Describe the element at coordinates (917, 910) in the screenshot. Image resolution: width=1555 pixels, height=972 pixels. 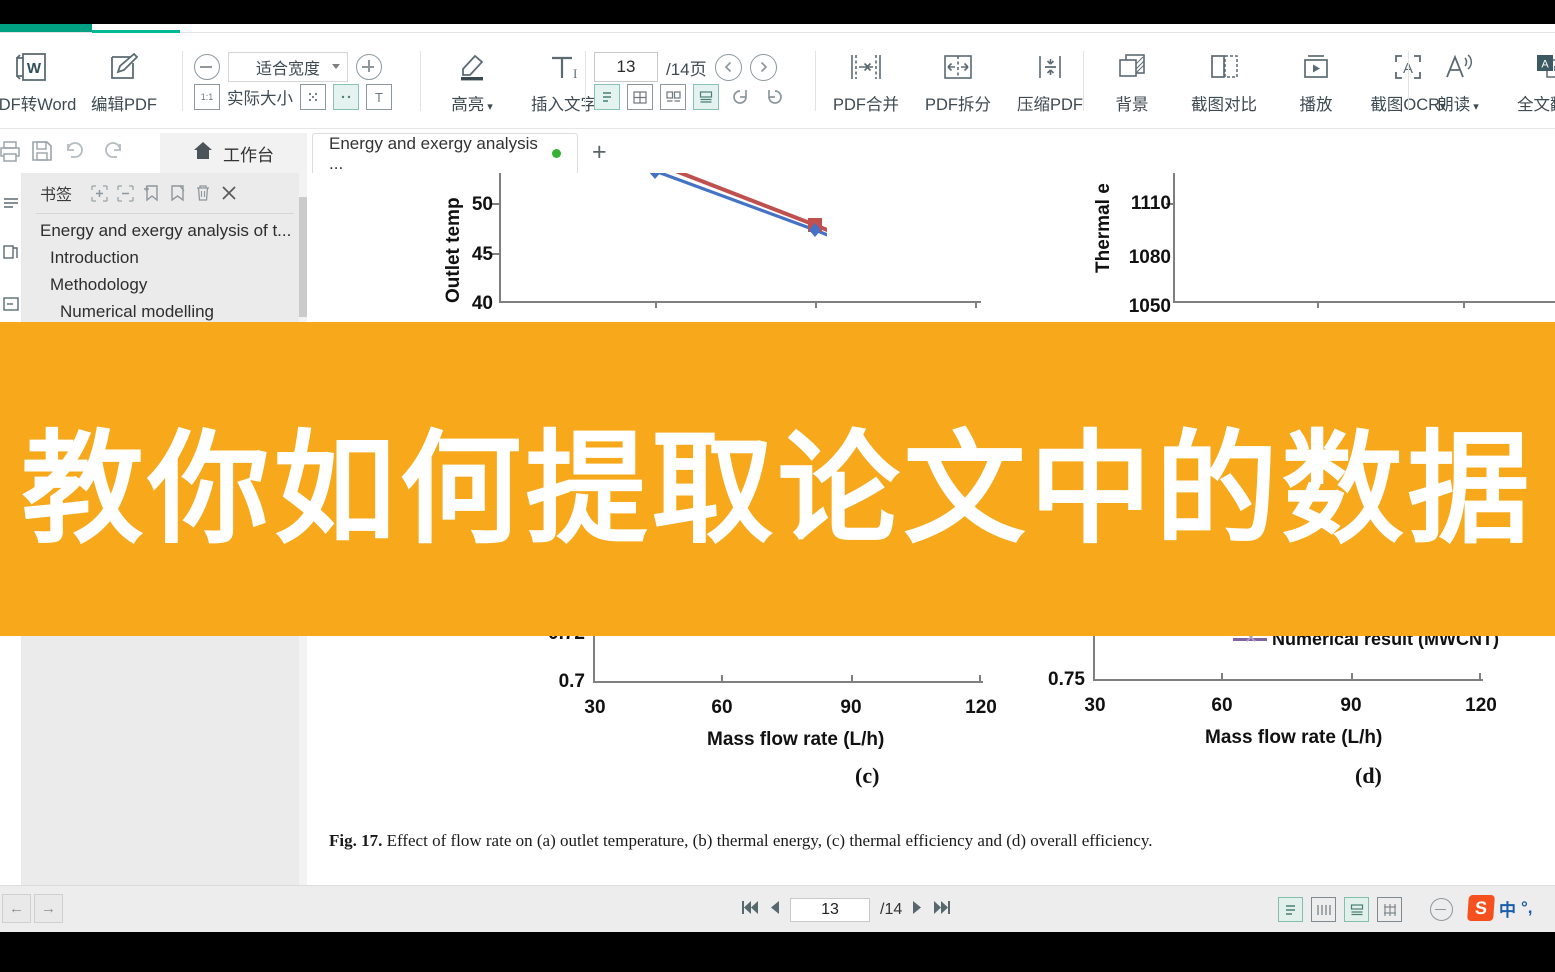
I see `next-page-button-status` at that location.